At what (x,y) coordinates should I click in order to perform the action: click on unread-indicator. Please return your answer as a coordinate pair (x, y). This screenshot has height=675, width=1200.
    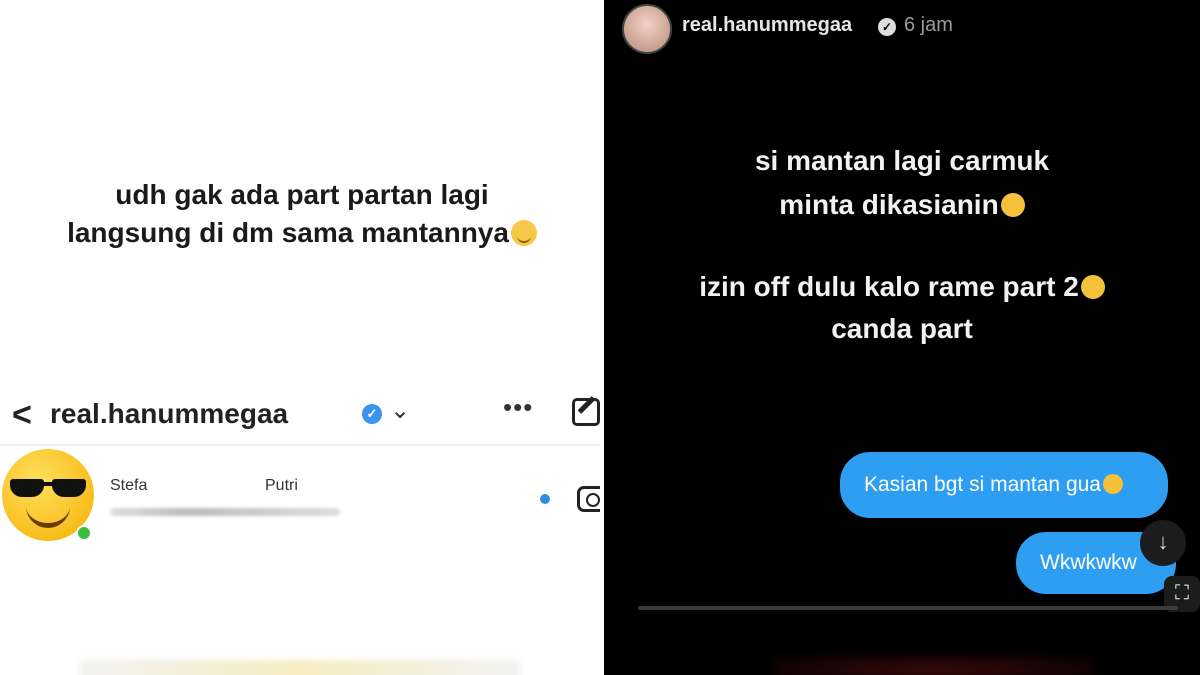
    Looking at the image, I should click on (545, 499).